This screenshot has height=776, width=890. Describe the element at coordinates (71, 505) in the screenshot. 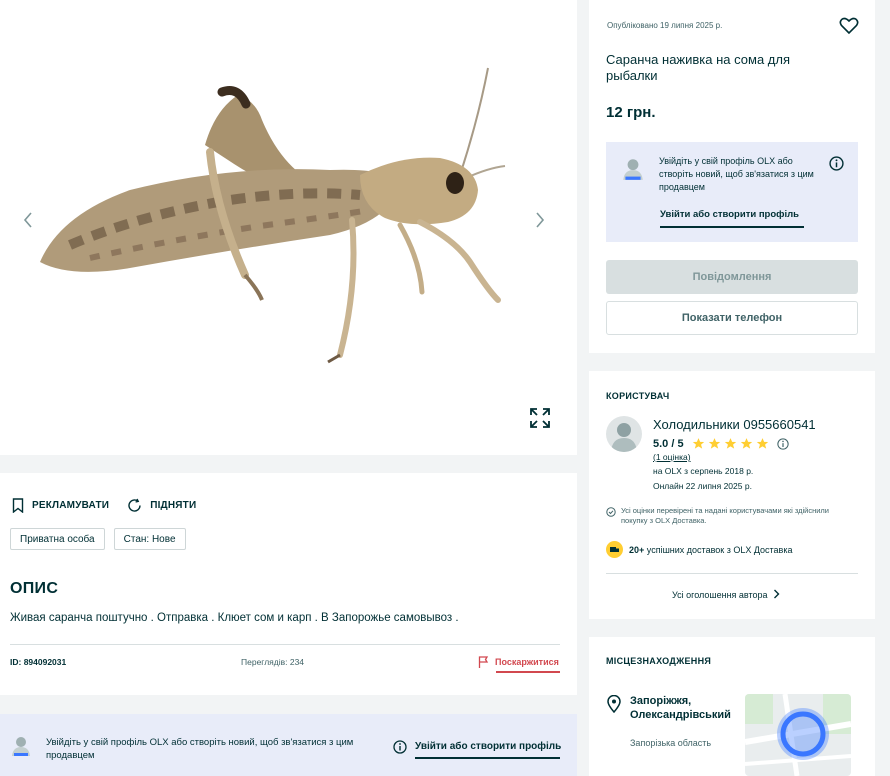

I see `promote-label: РЕКЛАМУВАТИ` at that location.